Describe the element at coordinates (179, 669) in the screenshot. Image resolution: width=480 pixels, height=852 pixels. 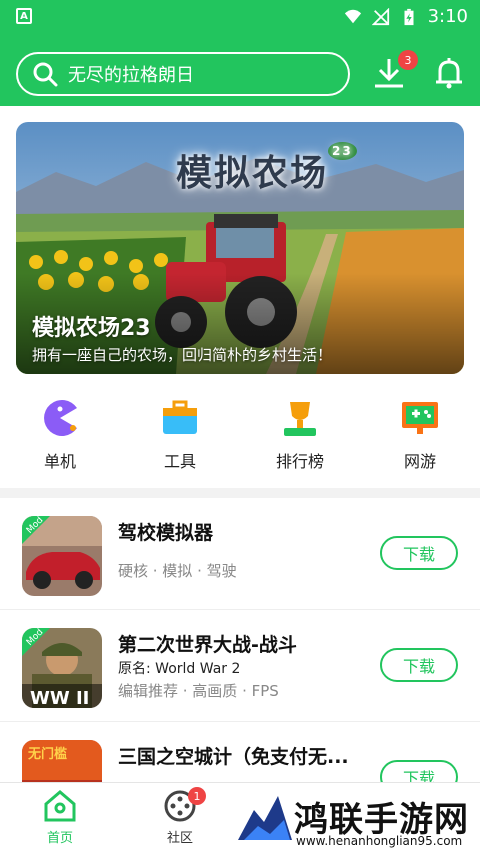
I see `app-original-name: 原名: World War 2` at that location.